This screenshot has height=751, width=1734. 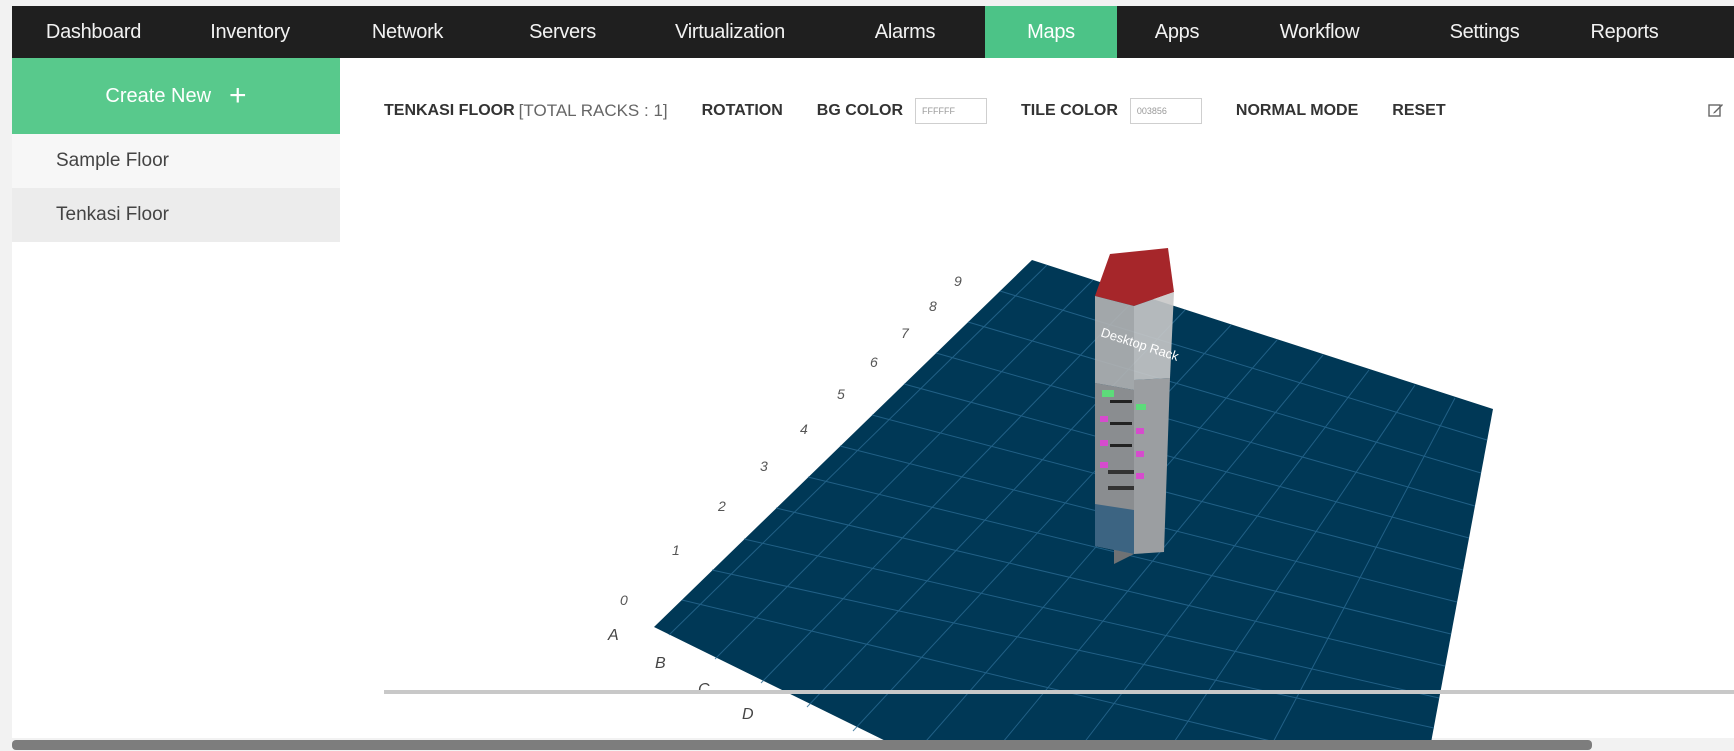 What do you see at coordinates (841, 394) in the screenshot?
I see `row-label: 5` at bounding box center [841, 394].